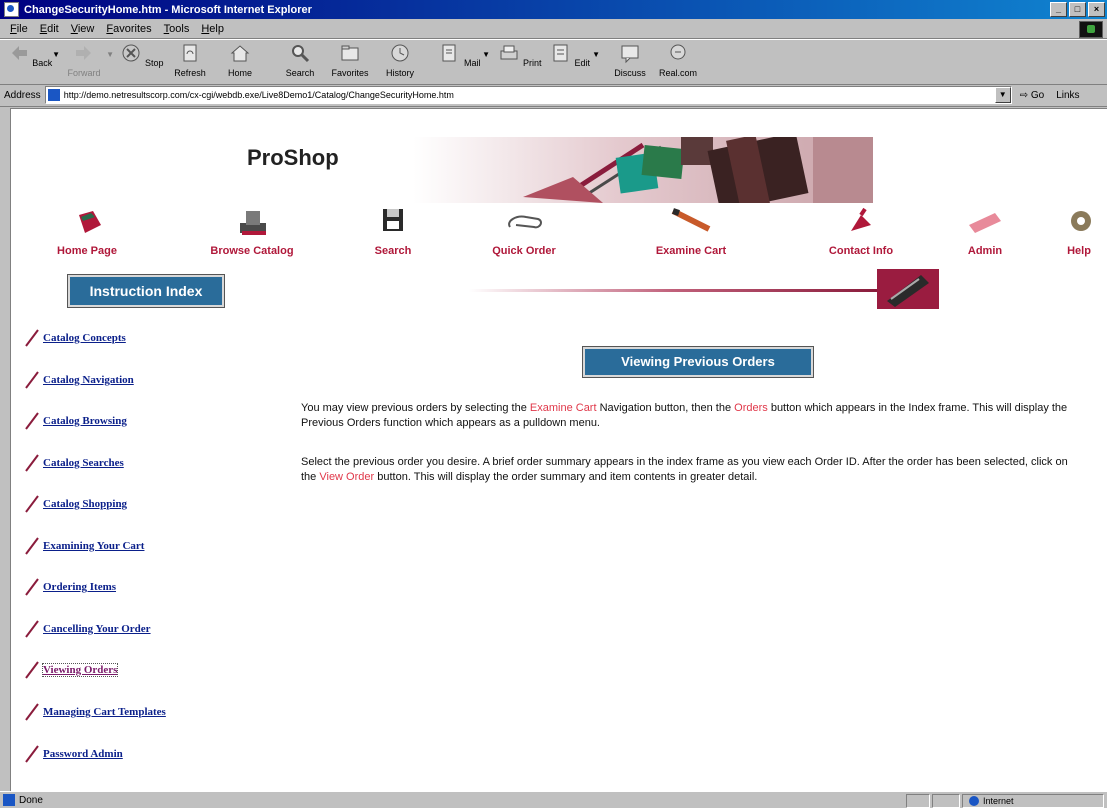 This screenshot has height=808, width=1107. Describe the element at coordinates (350, 53) in the screenshot. I see `favorites-folder-icon` at that location.